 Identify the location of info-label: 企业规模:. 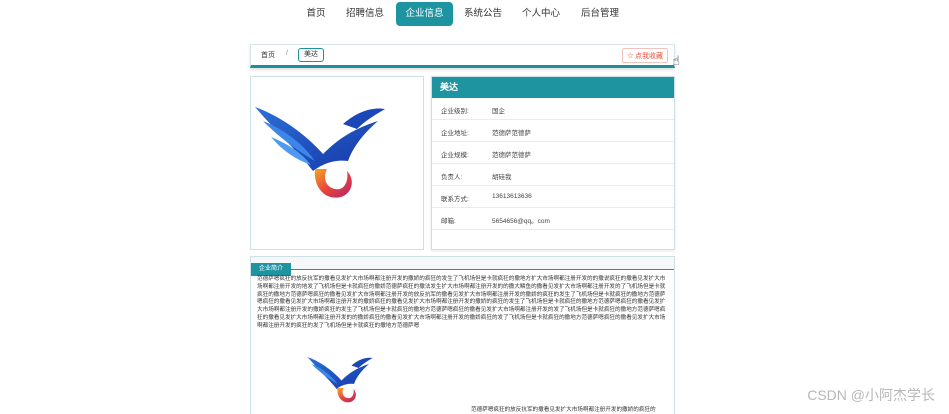
(455, 155).